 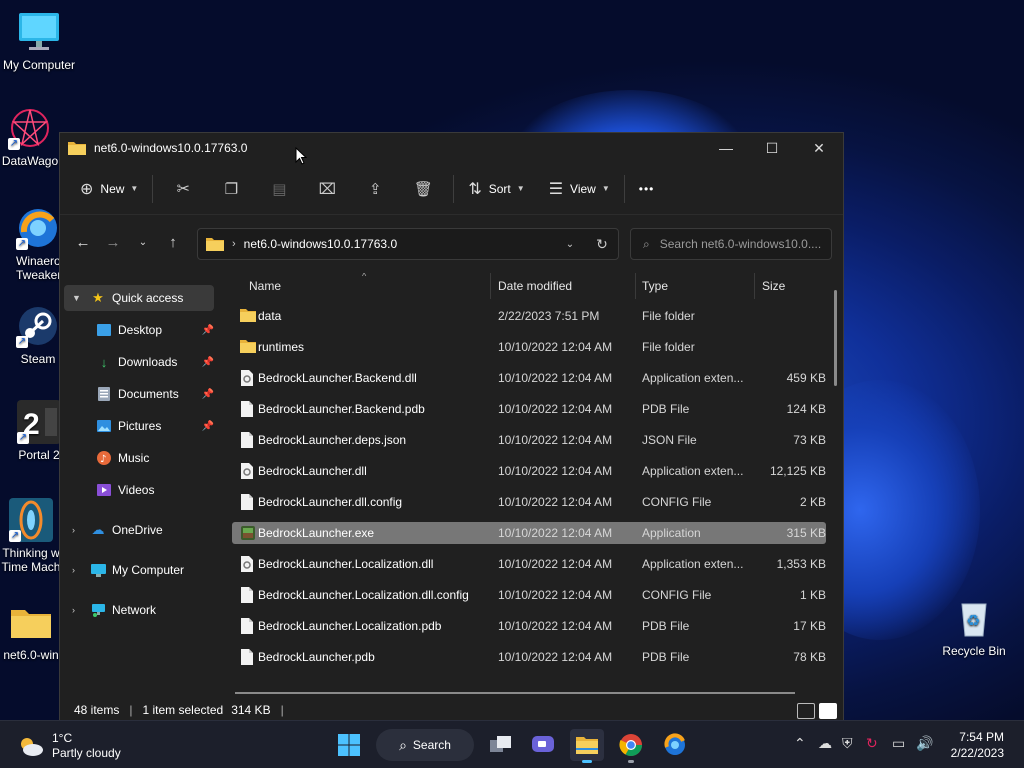 What do you see at coordinates (134, 458) in the screenshot?
I see `nav-item-label: Music` at bounding box center [134, 458].